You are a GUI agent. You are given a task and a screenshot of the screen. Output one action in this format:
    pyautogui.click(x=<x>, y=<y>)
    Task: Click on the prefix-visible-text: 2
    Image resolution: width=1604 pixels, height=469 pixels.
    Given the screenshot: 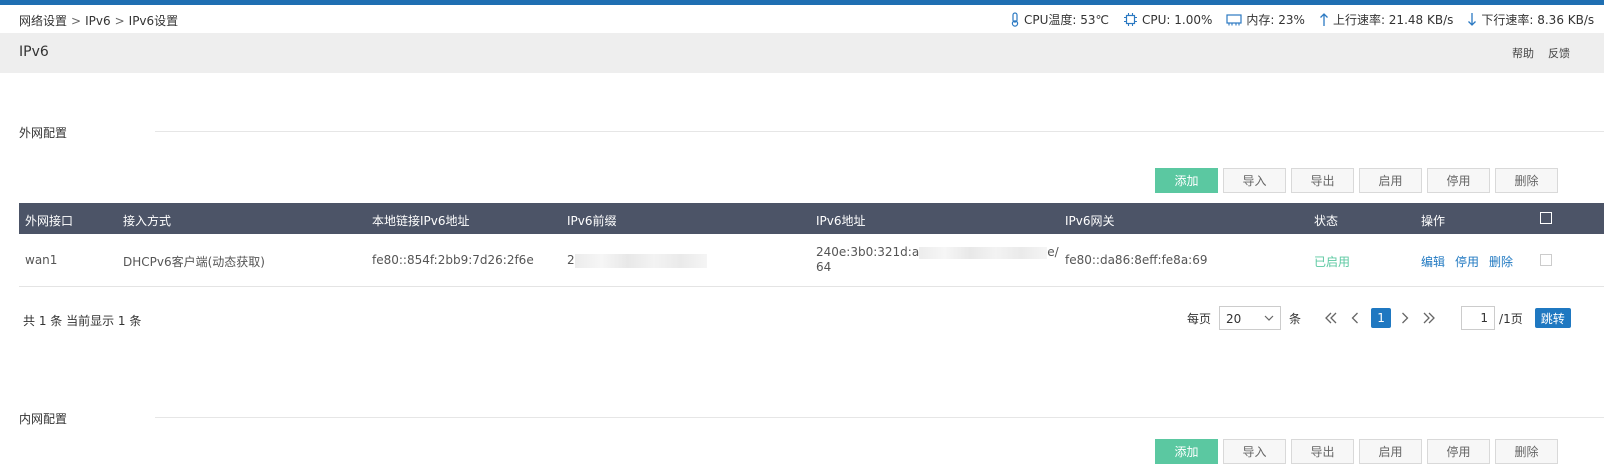 What is the action you would take?
    pyautogui.click(x=571, y=260)
    